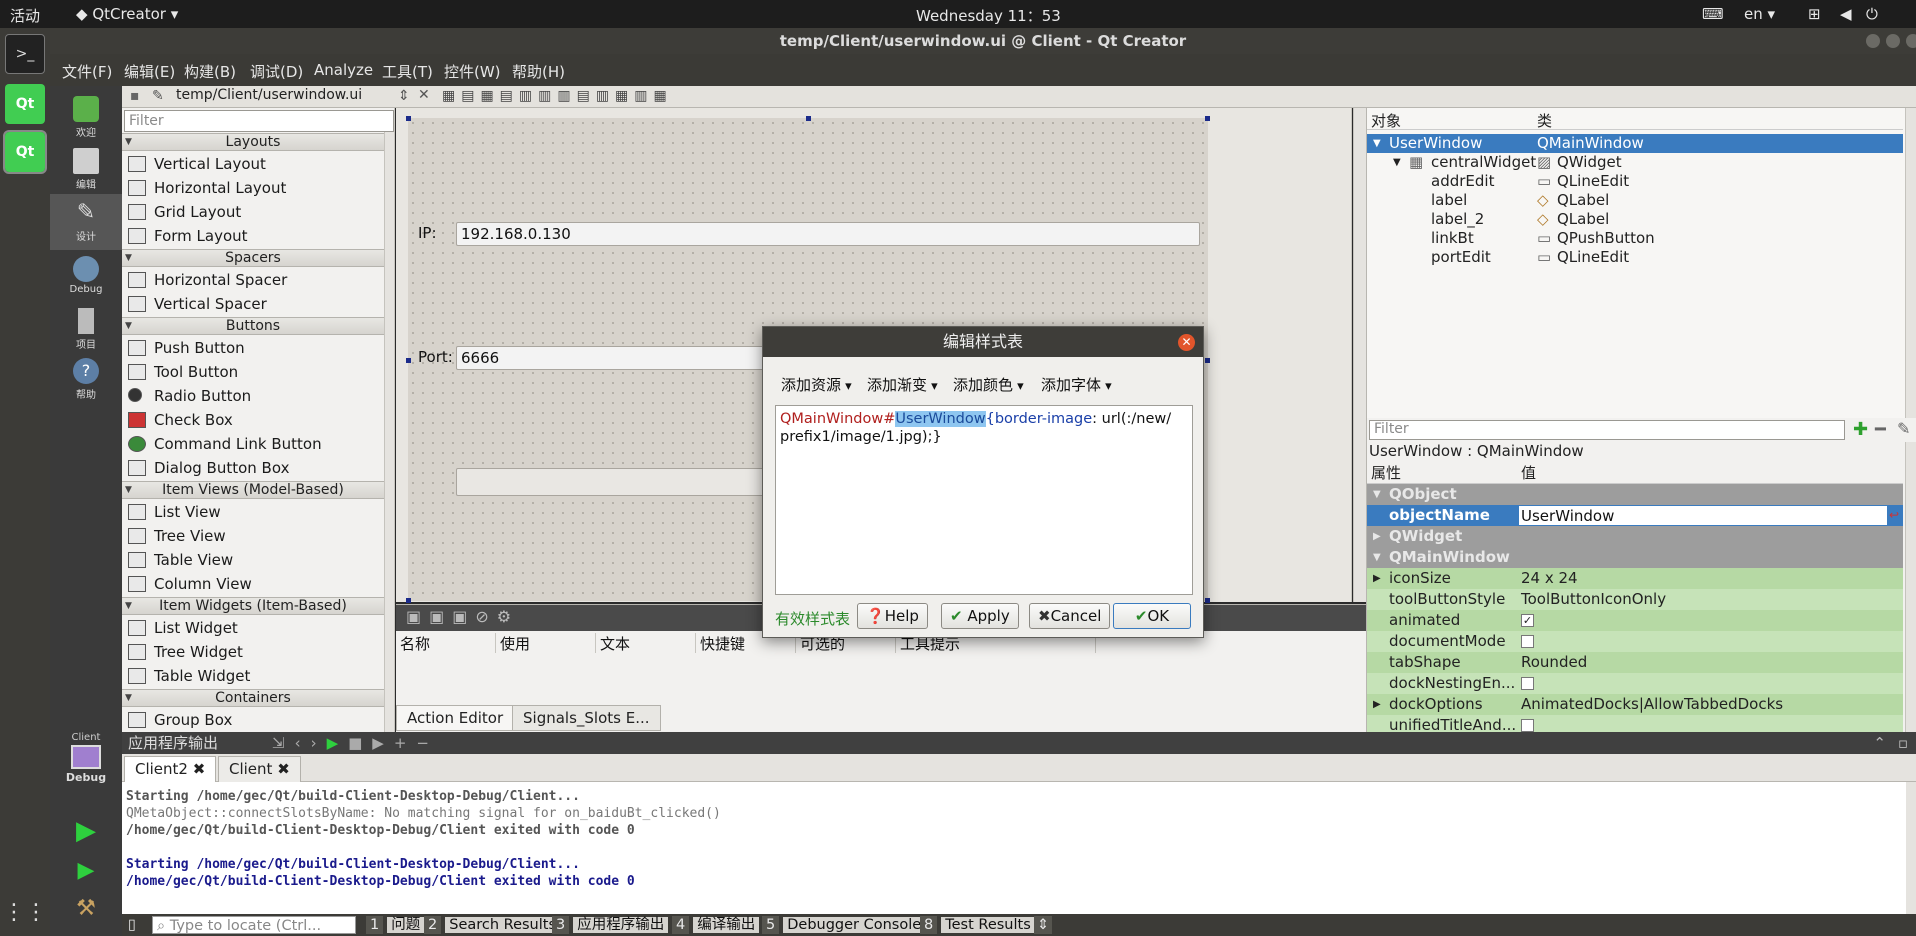 The width and height of the screenshot is (1916, 936). What do you see at coordinates (86, 836) in the screenshot?
I see `run-button: ▶` at bounding box center [86, 836].